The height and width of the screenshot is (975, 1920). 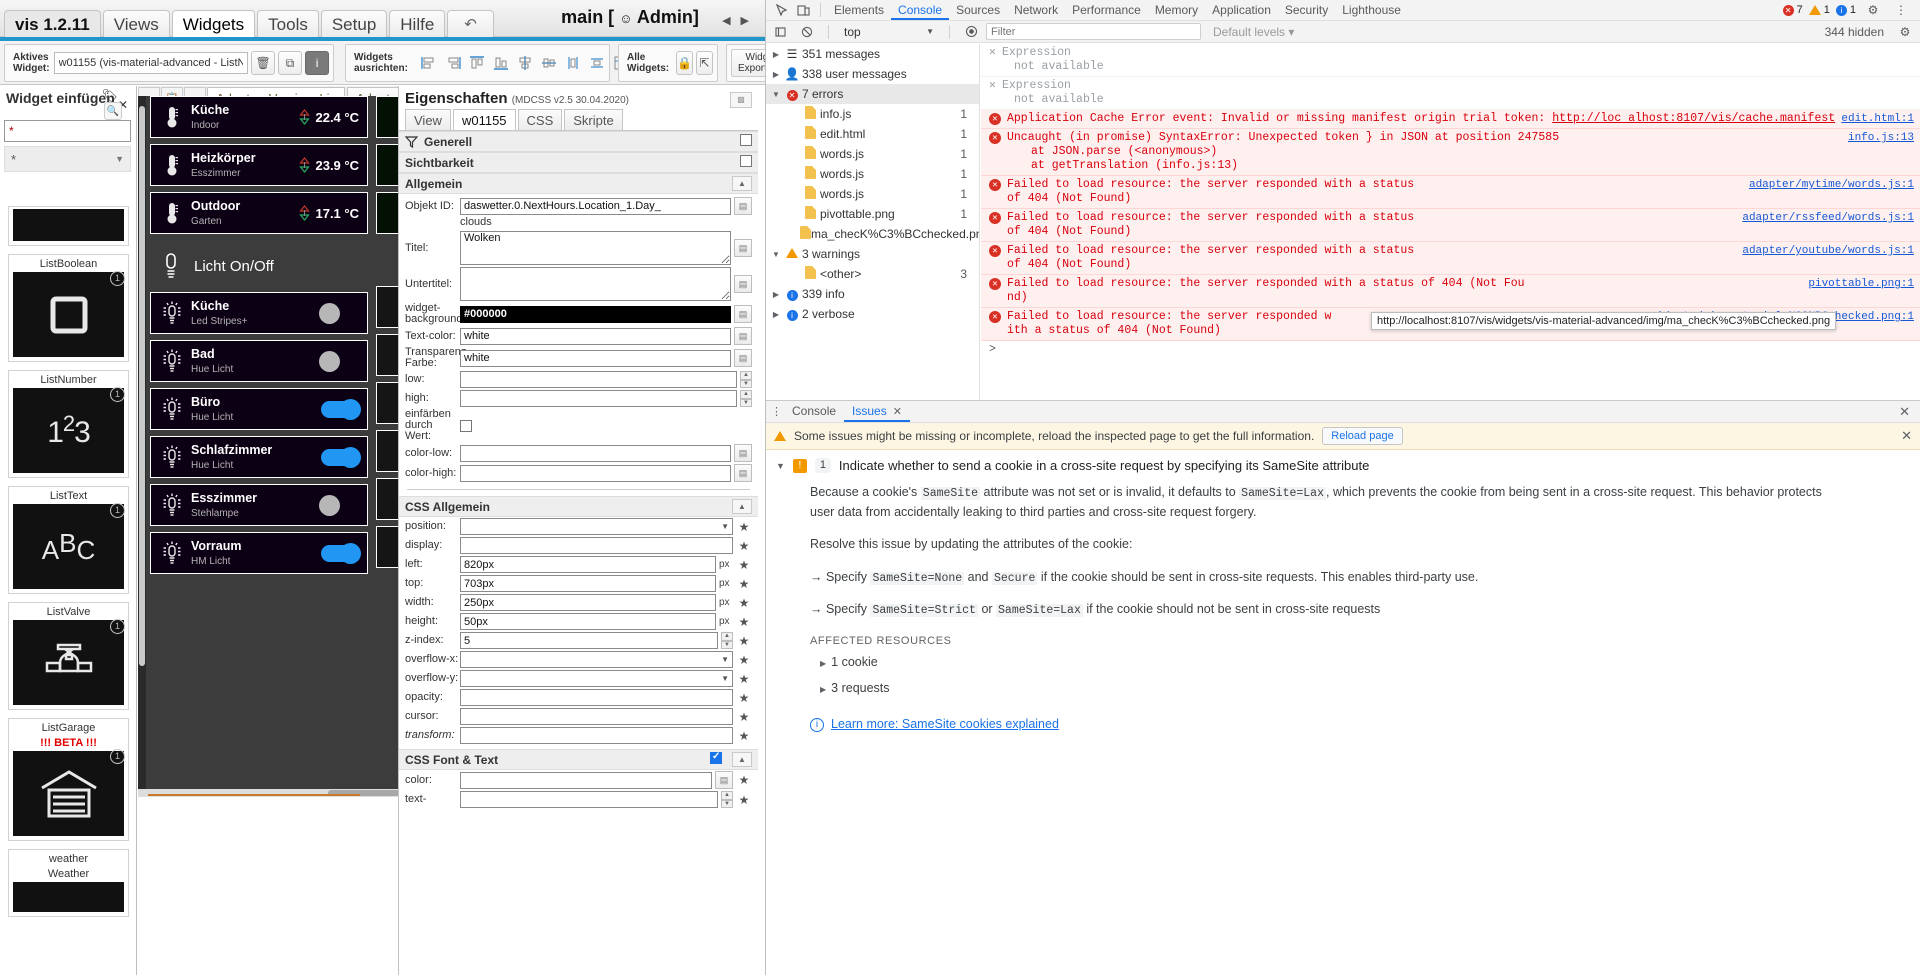 I want to click on list-item: ListNumber 1 123, so click(x=68, y=424).